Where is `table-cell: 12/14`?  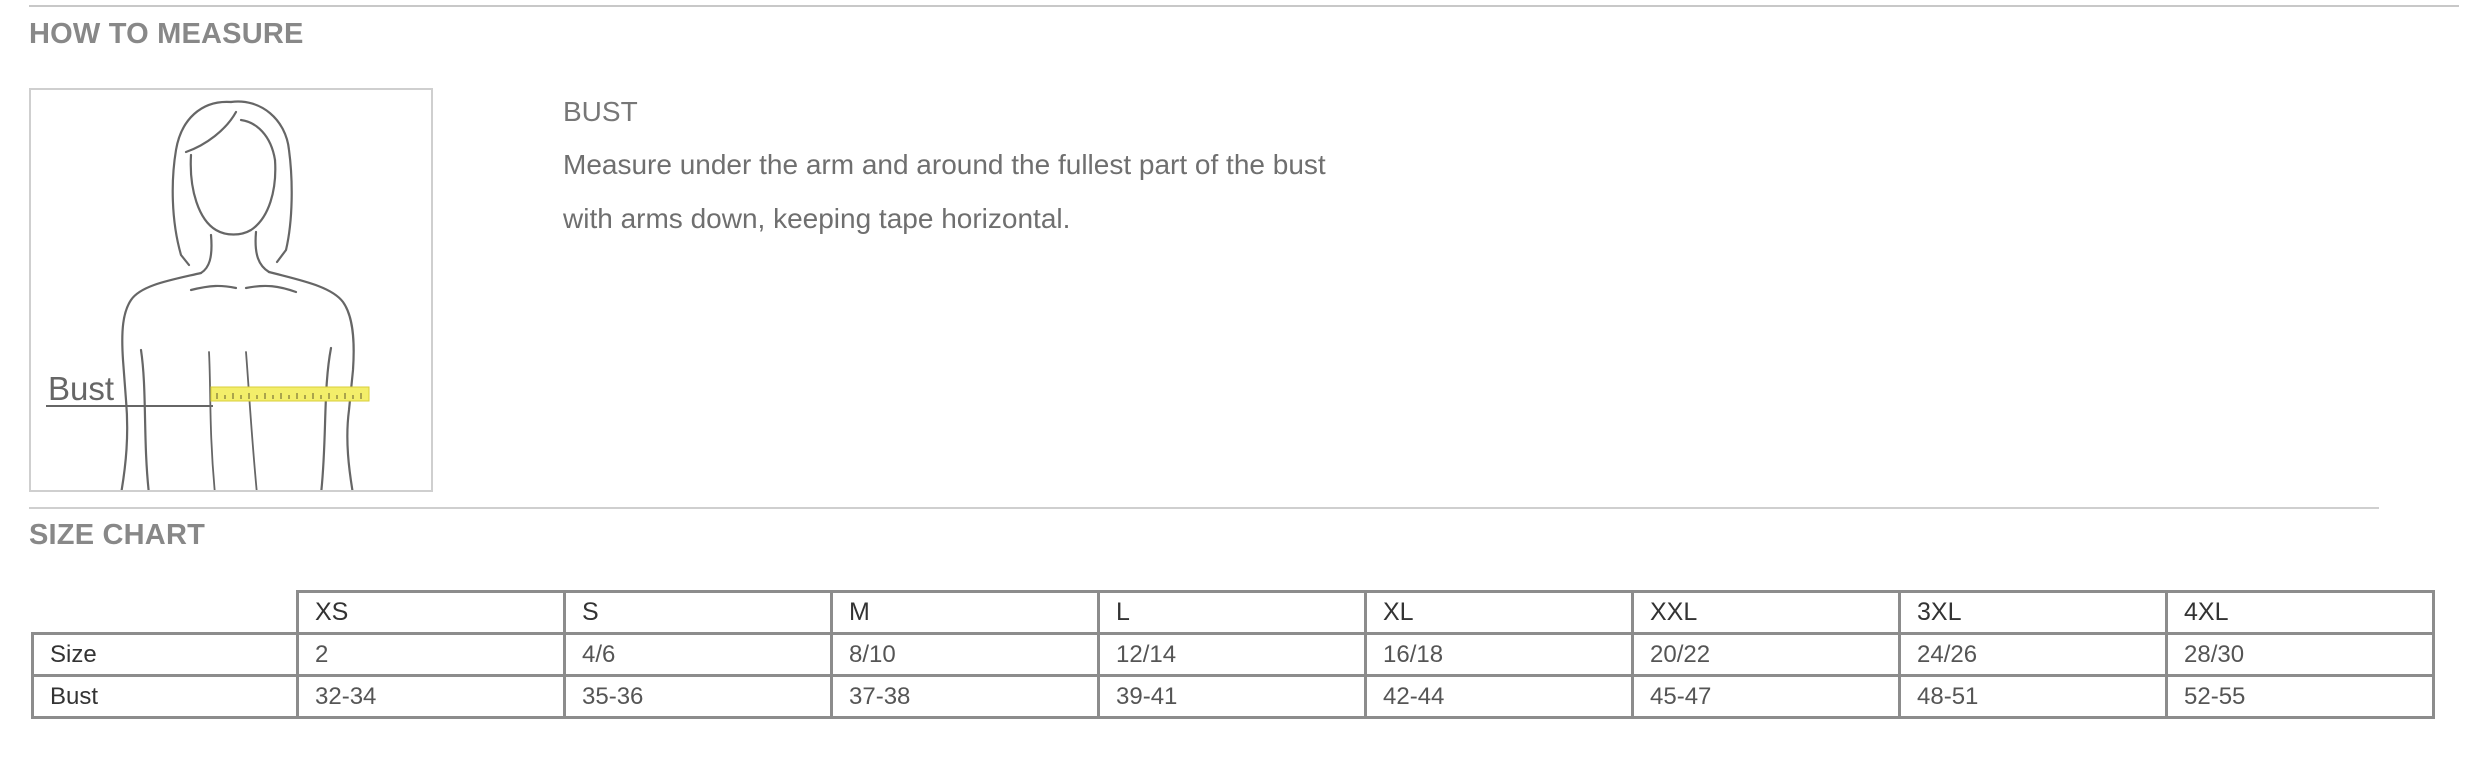 table-cell: 12/14 is located at coordinates (1232, 654).